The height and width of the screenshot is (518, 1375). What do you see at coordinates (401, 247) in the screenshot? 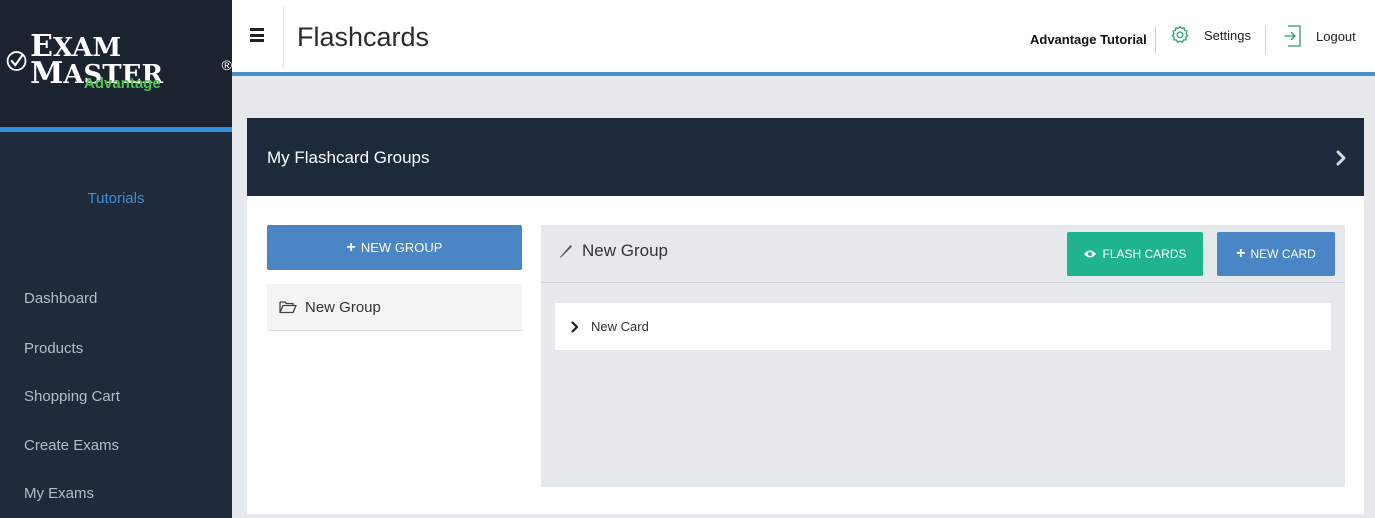
I see `new-group-label: NEW GROUP` at bounding box center [401, 247].